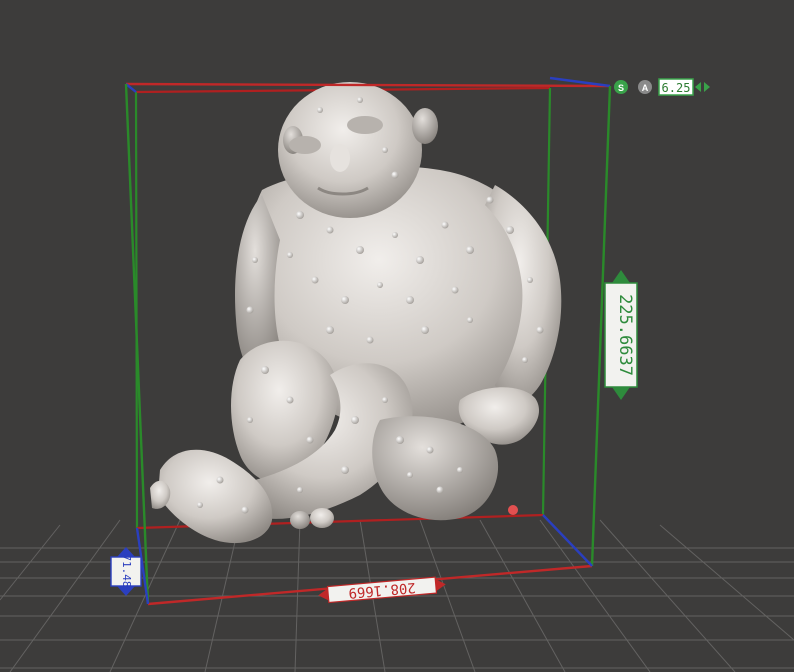 The height and width of the screenshot is (672, 794). What do you see at coordinates (625, 335) in the screenshot?
I see `height-value: 225.6637` at bounding box center [625, 335].